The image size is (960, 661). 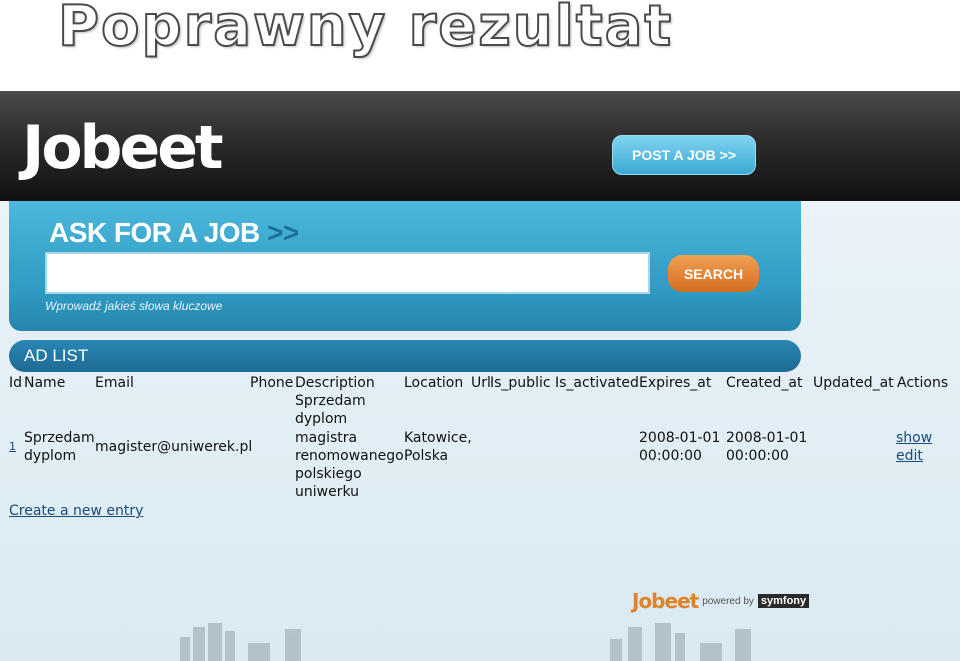 I want to click on row-email: magister@uniwerek.pl, so click(x=174, y=447).